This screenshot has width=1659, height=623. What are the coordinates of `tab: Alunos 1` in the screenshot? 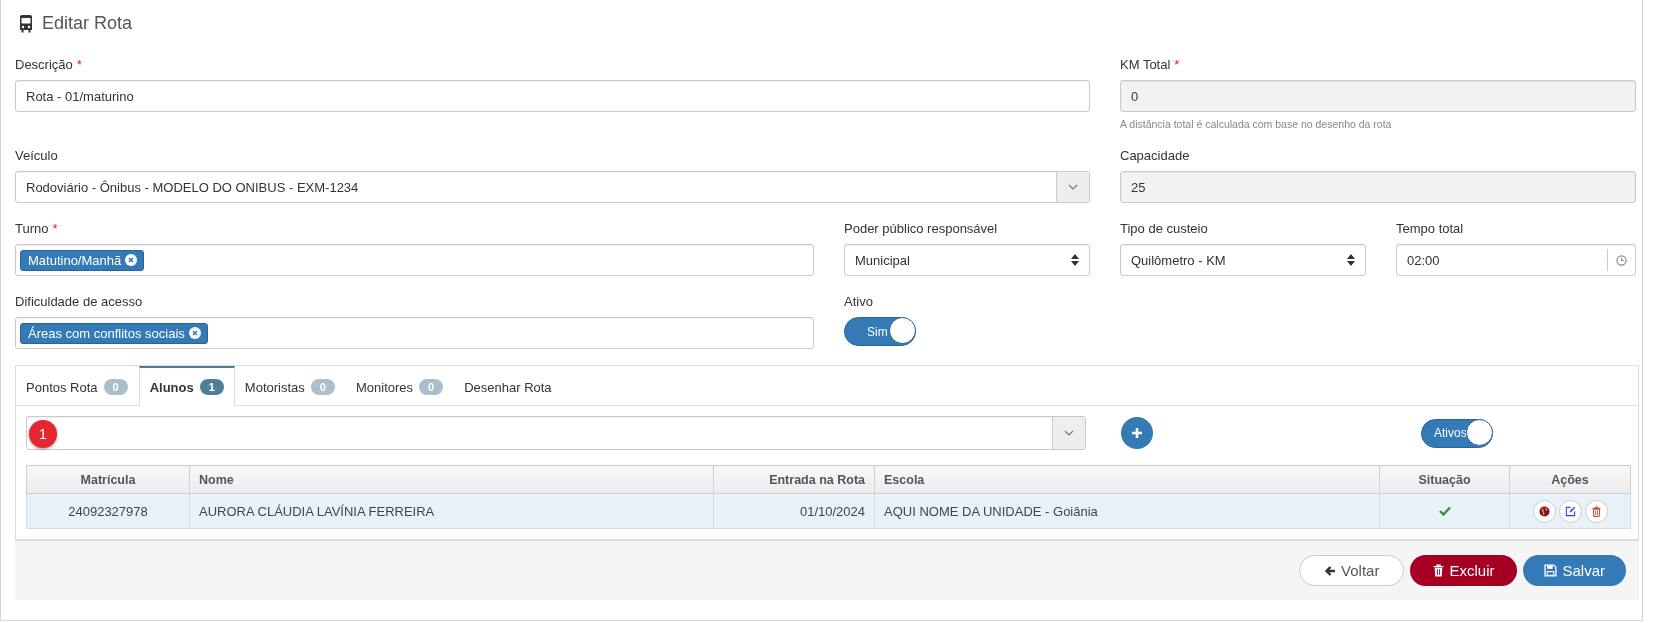 It's located at (186, 386).